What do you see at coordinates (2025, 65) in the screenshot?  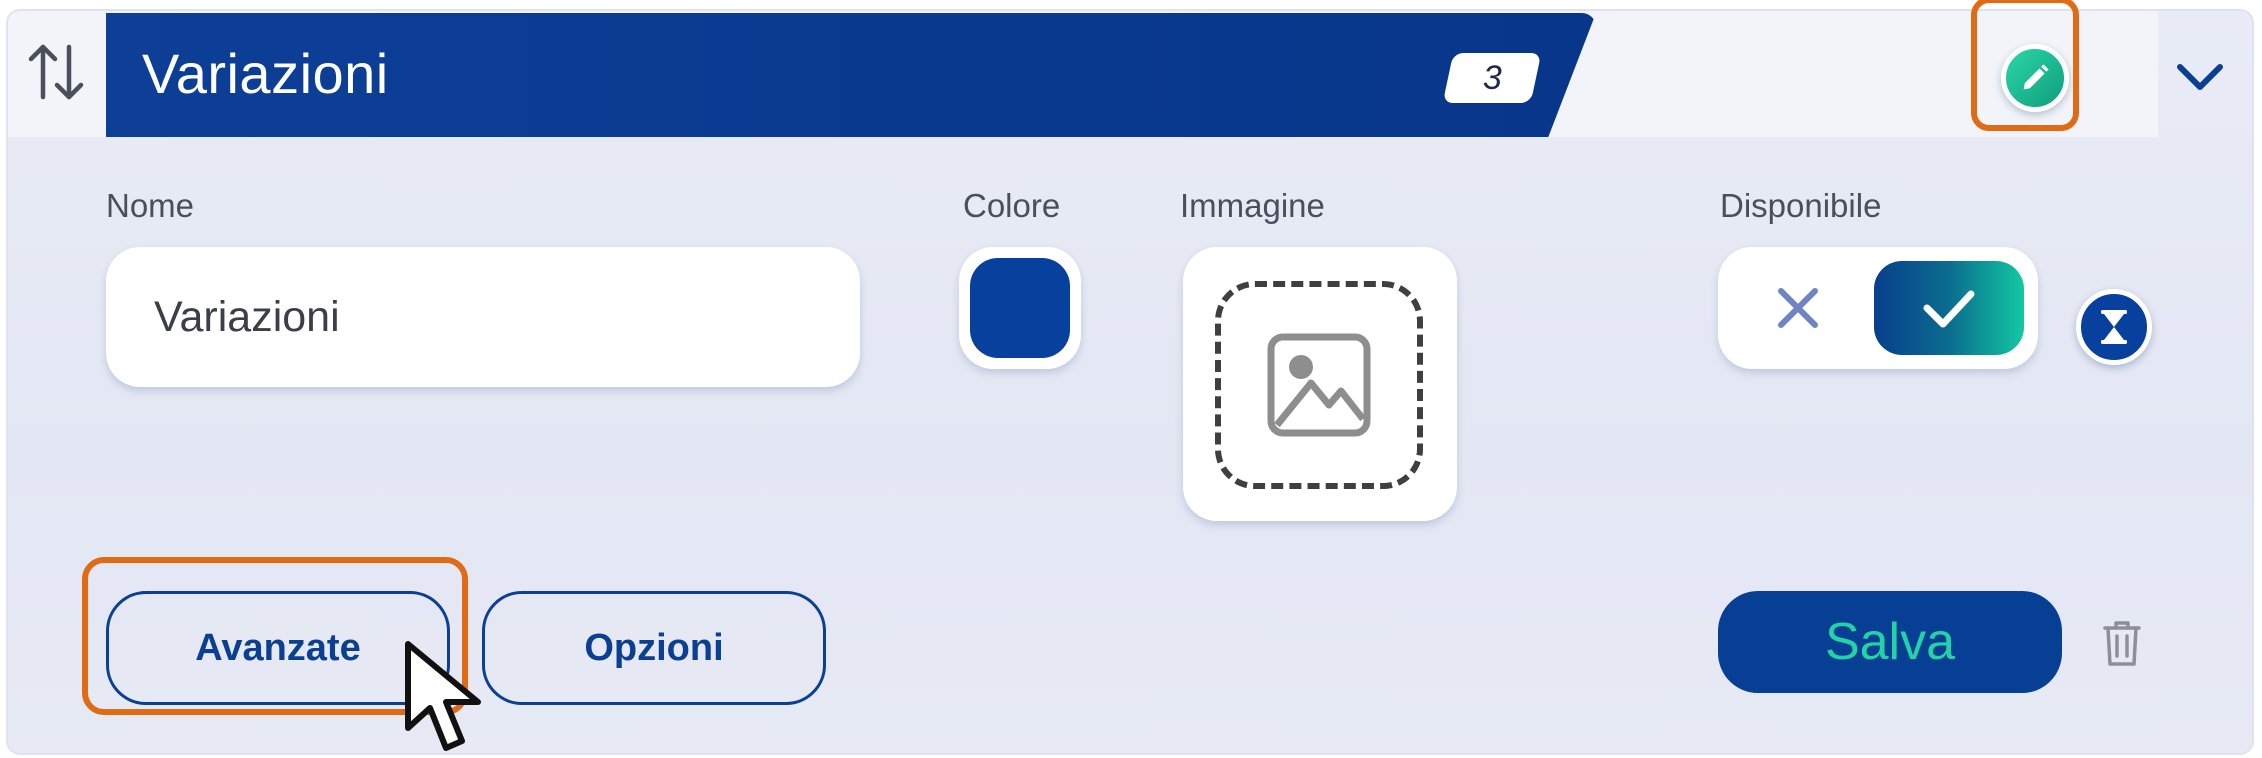 I see `edit-highlight-box` at bounding box center [2025, 65].